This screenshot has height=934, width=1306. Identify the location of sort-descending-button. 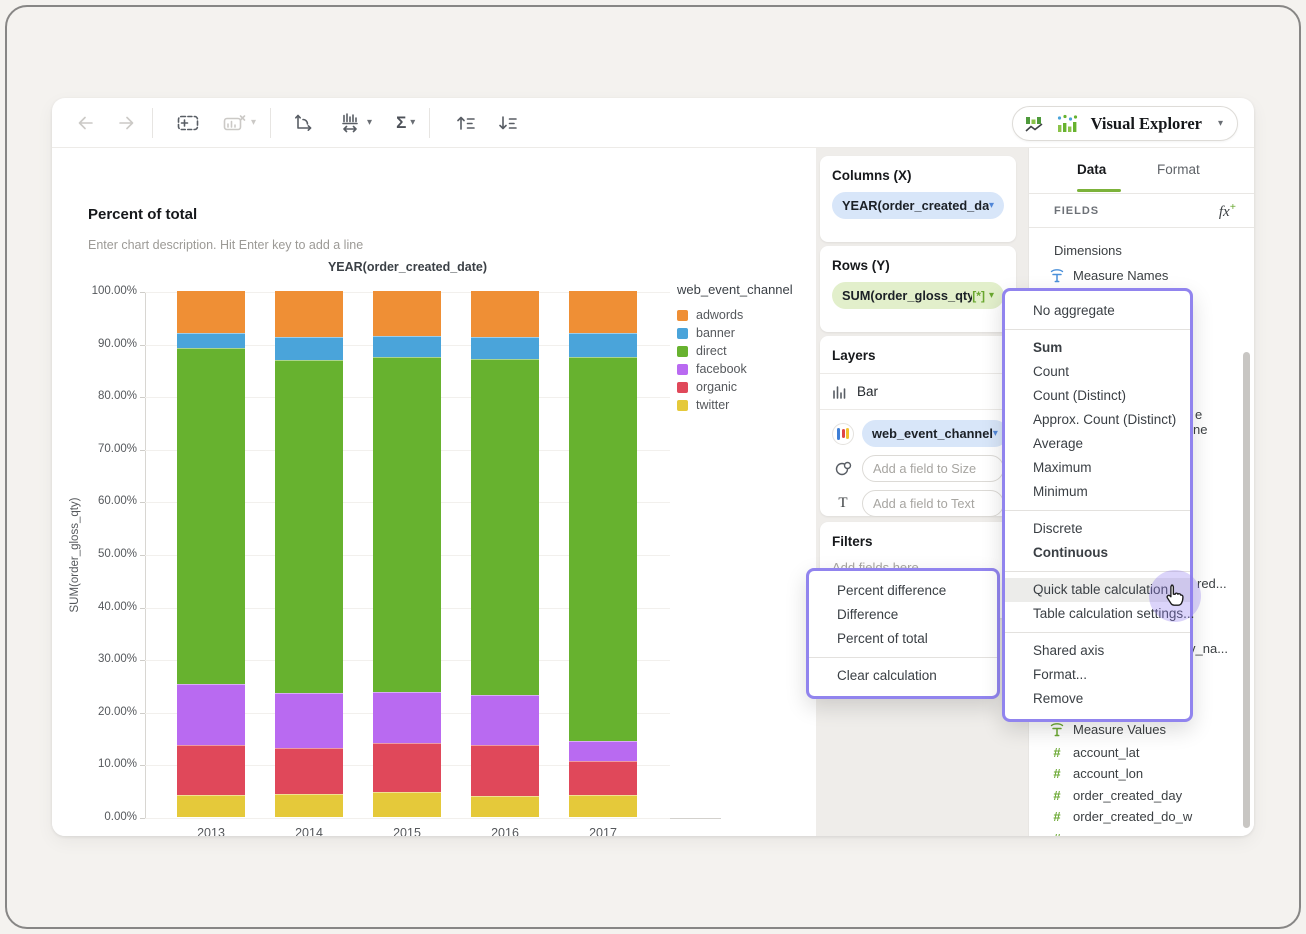
(508, 123).